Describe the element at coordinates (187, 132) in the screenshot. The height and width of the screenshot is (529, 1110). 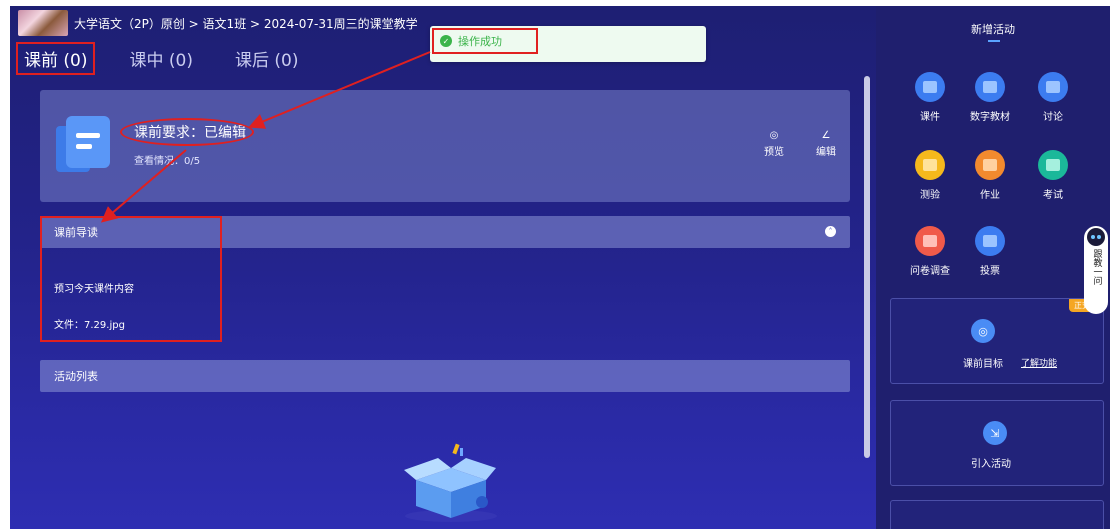
I see `title-highlight-ellipse` at that location.